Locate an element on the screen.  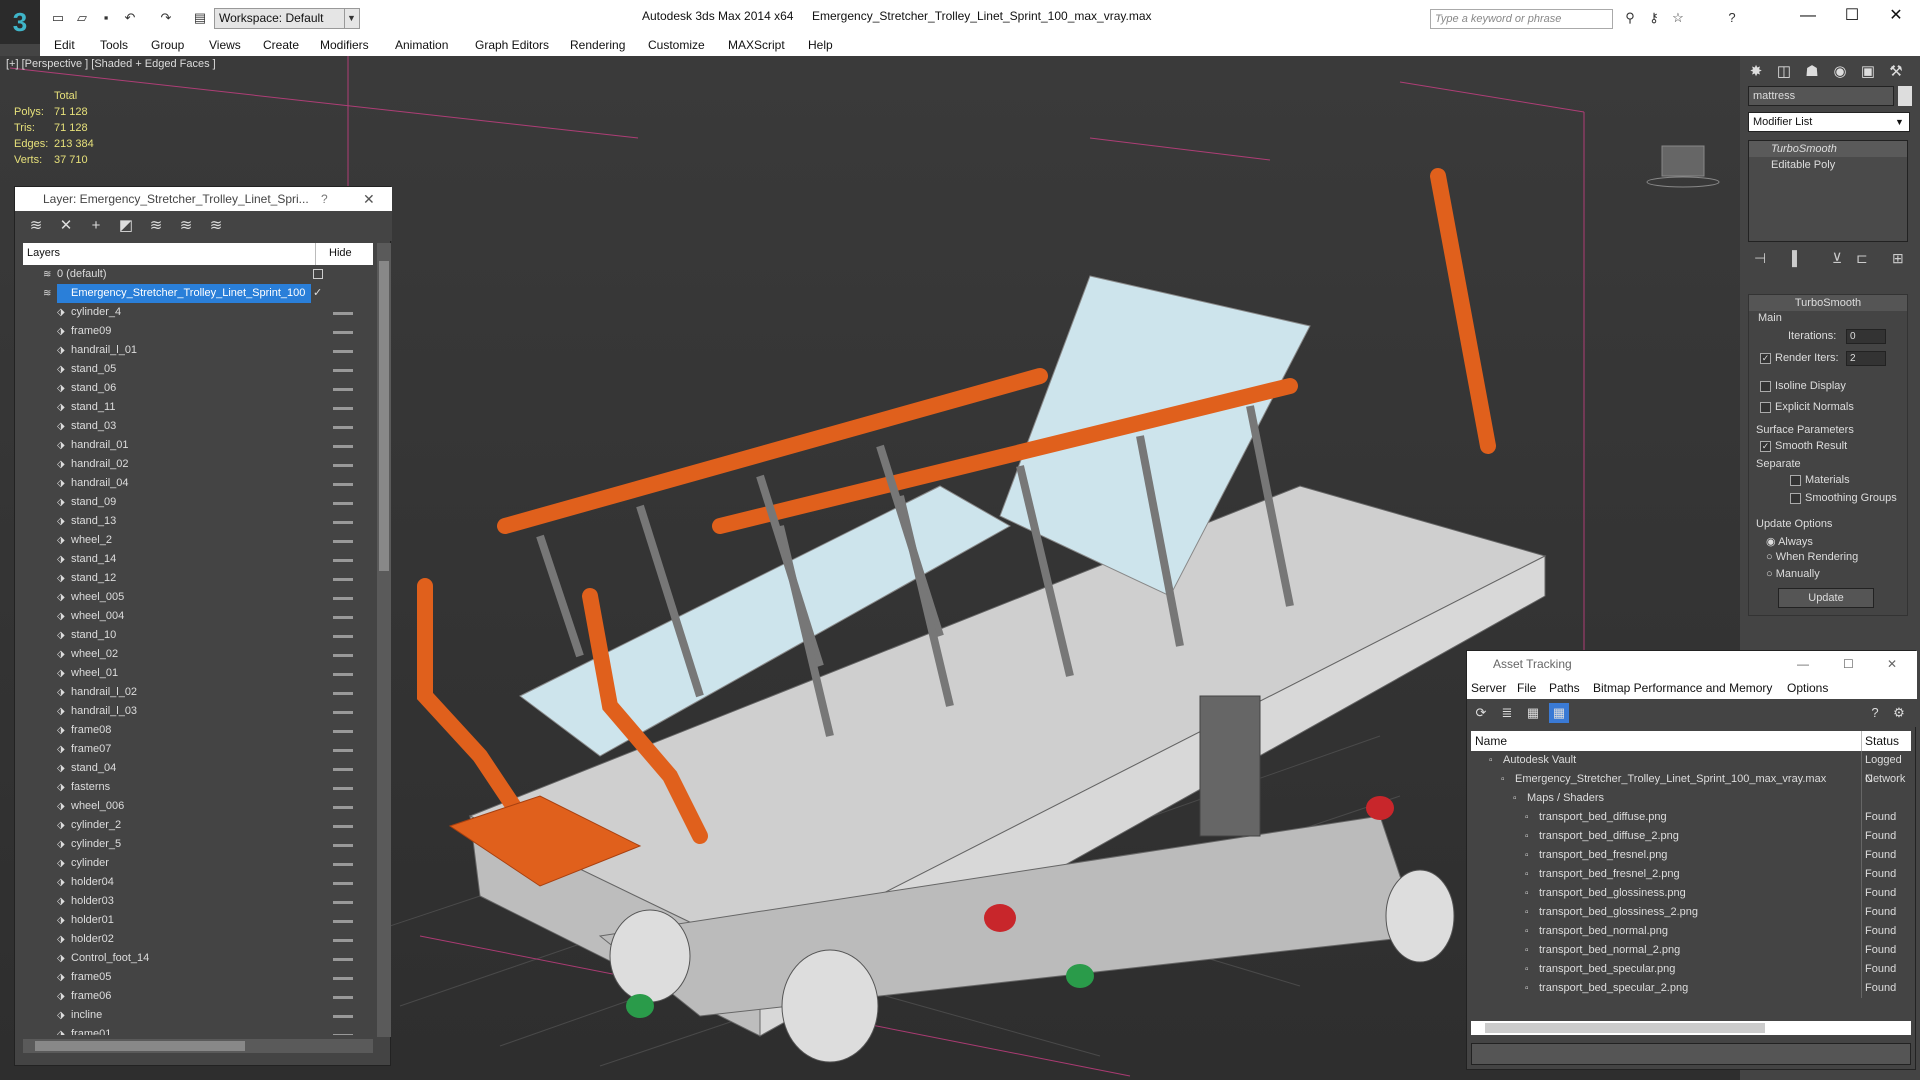
list-item: ⬗ frame05 ▬▬ is located at coordinates (198, 977).